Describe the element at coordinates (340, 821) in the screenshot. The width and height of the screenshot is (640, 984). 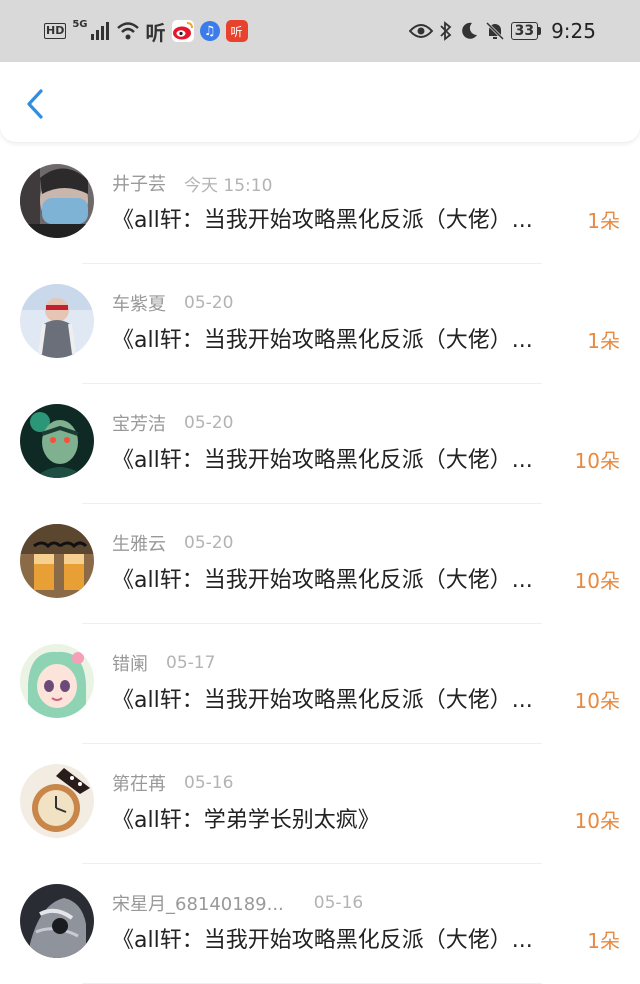
I see `book-title: 《all轩：学弟学长别太疯》` at that location.